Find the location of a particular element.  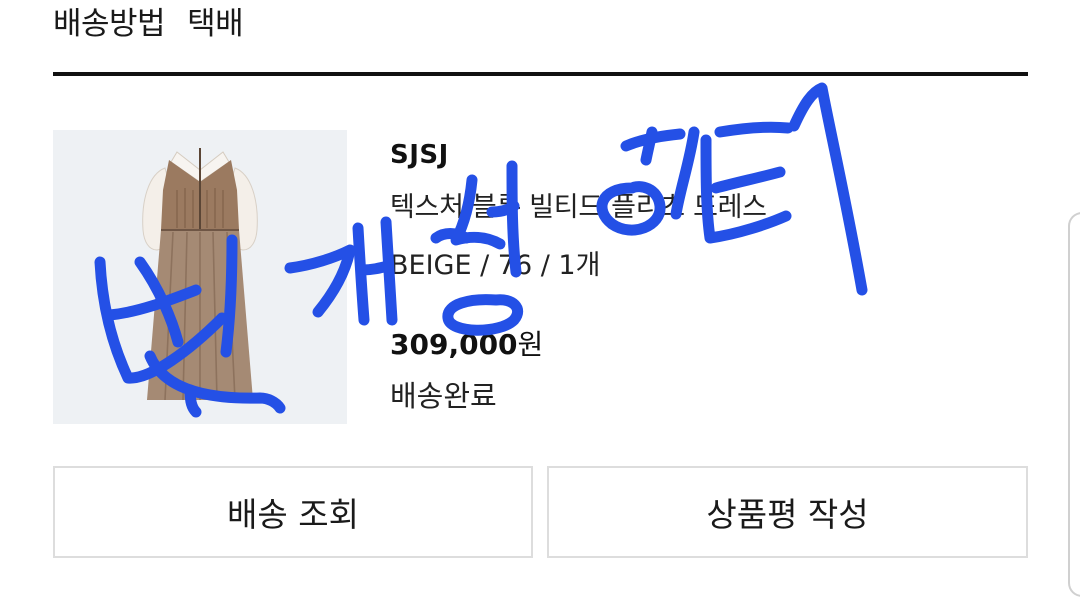

shipping-method-label: 배송방법 is located at coordinates (109, 23).